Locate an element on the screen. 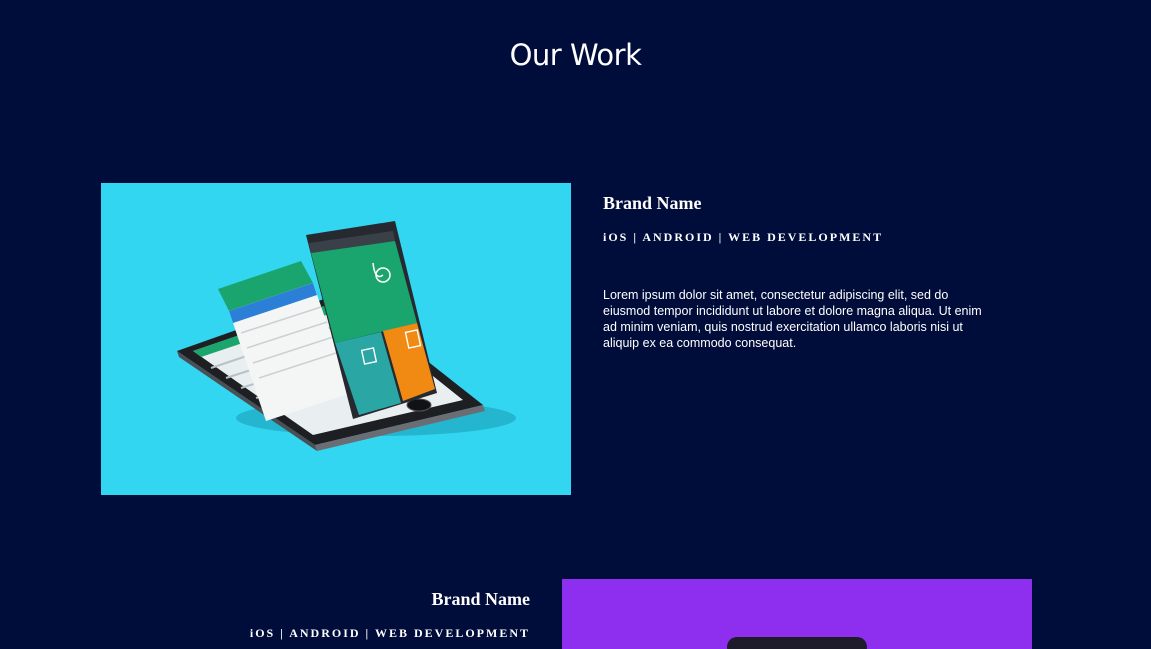 Image resolution: width=1151 pixels, height=649 pixels. page-title: Our Work is located at coordinates (575, 55).